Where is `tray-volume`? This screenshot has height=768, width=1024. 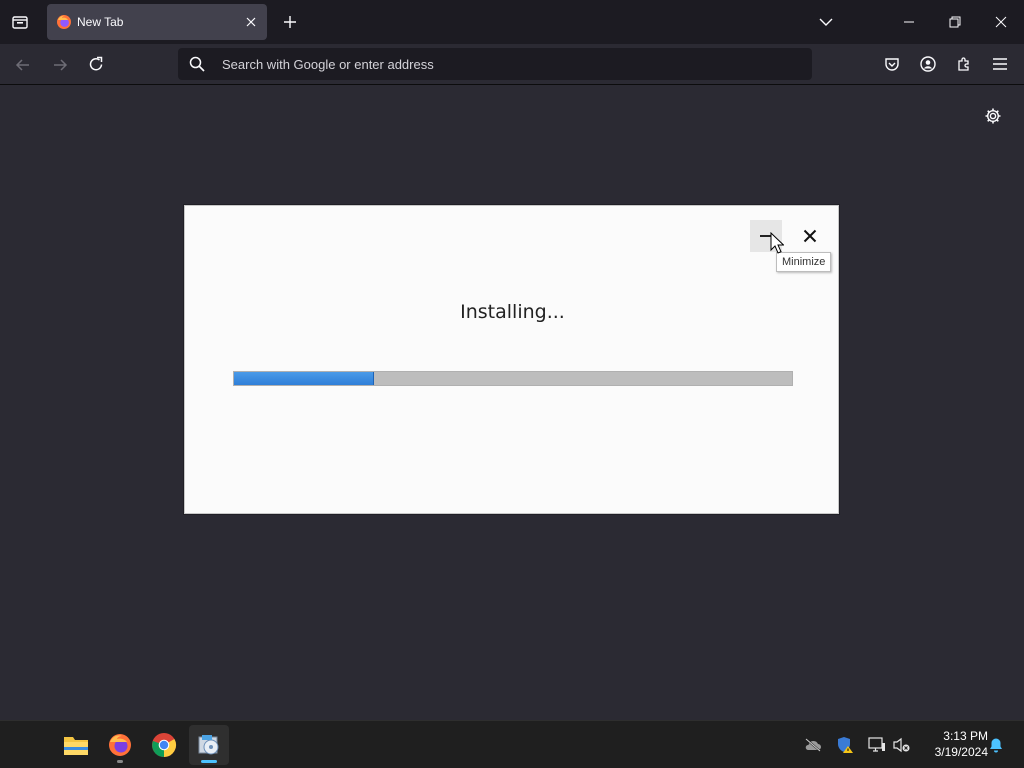 tray-volume is located at coordinates (902, 745).